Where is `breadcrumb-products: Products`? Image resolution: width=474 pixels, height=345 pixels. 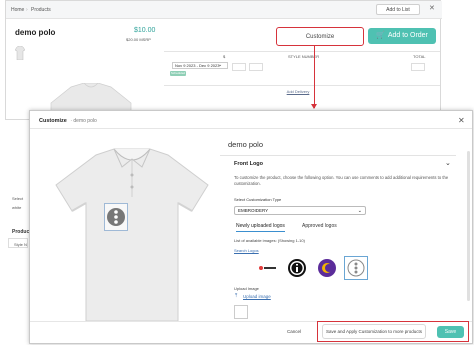
breadcrumb-products: Products is located at coordinates (41, 10).